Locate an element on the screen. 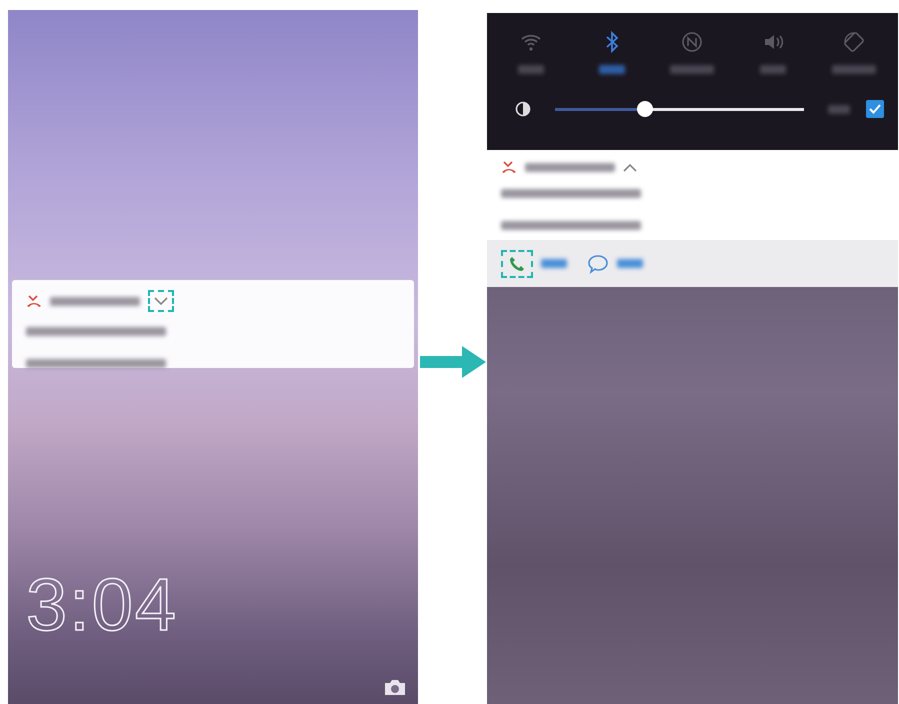 The width and height of the screenshot is (899, 704). chevron-down-icon is located at coordinates (161, 301).